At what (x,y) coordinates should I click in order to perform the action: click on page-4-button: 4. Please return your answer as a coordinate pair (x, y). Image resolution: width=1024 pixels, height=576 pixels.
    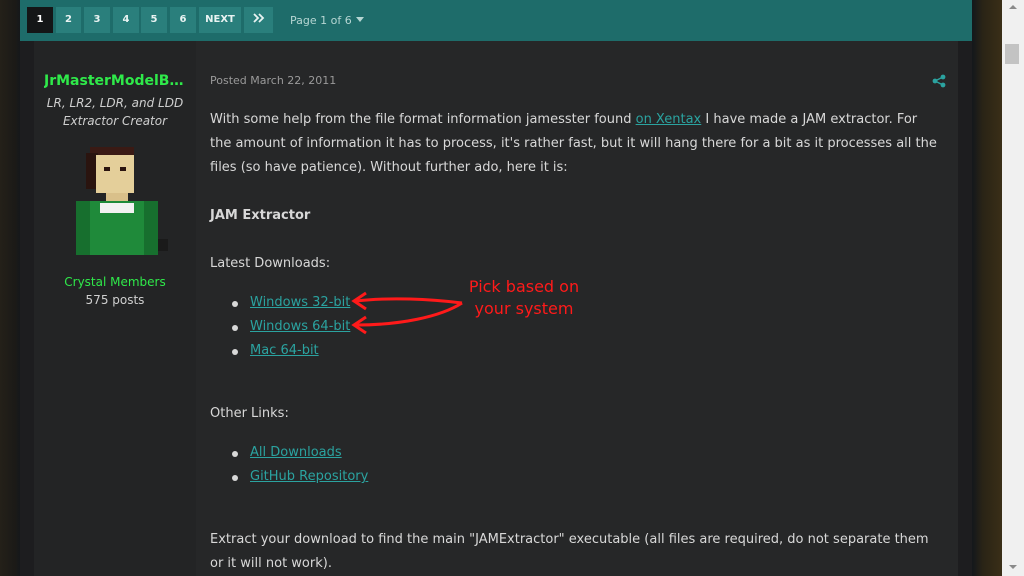
    Looking at the image, I should click on (126, 20).